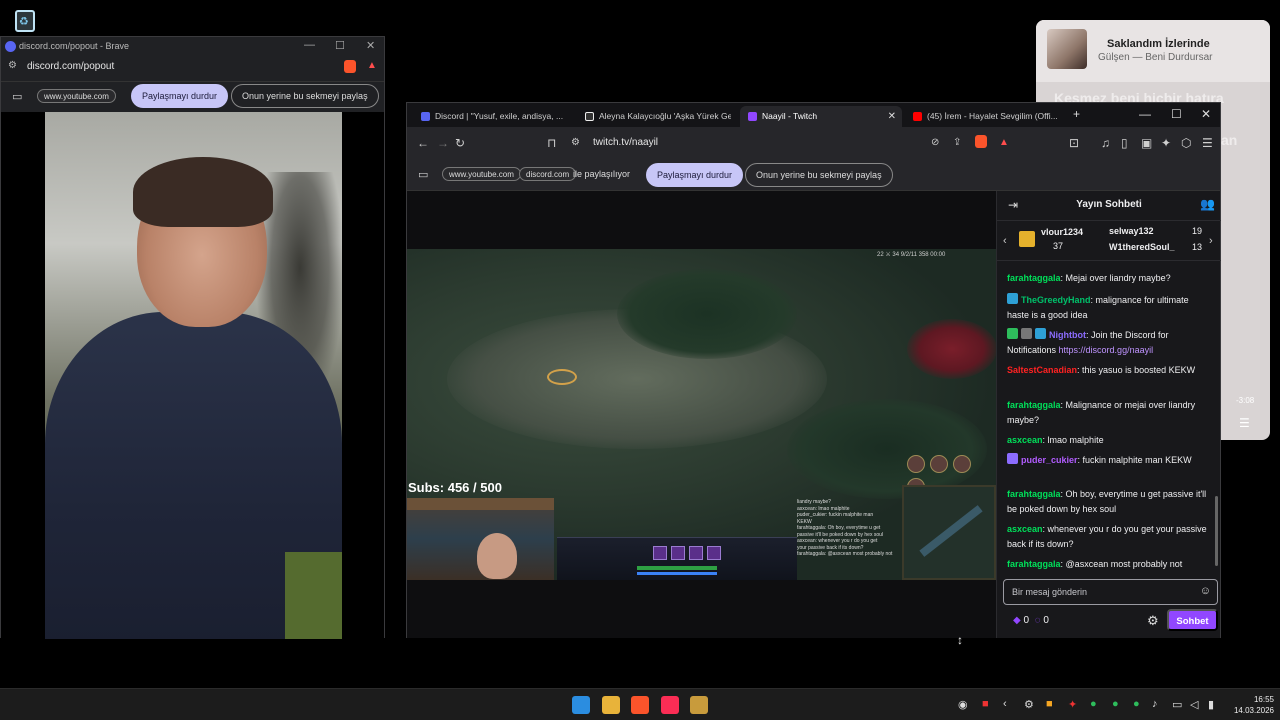 This screenshot has height=720, width=1280. I want to click on tray-icon: ✦, so click(1072, 704).